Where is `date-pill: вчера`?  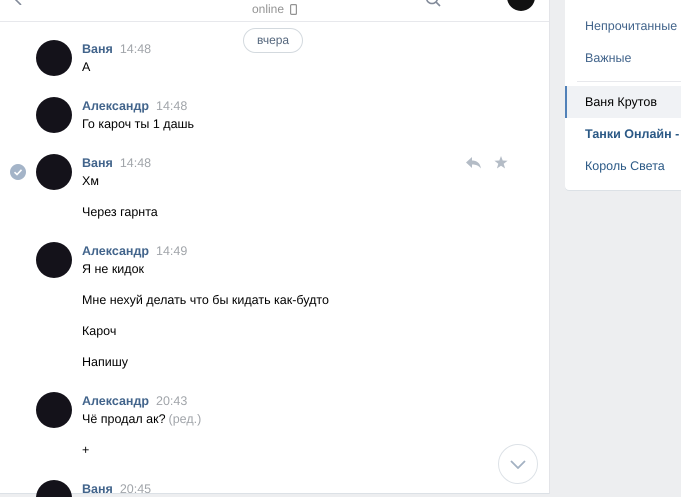 date-pill: вчера is located at coordinates (273, 40).